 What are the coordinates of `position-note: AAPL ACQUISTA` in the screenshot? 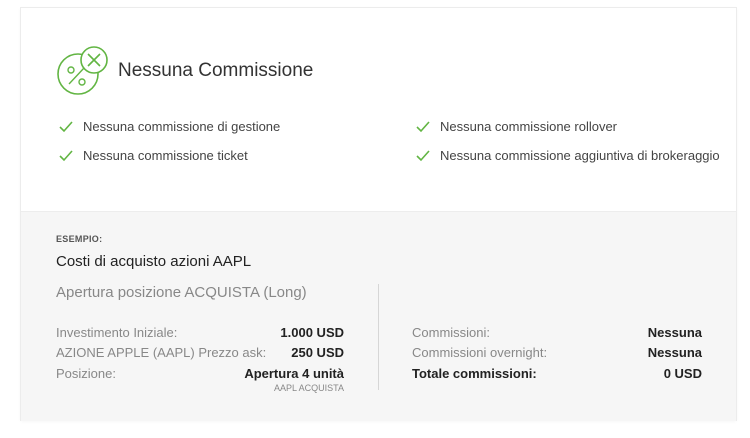 It's located at (308, 388).